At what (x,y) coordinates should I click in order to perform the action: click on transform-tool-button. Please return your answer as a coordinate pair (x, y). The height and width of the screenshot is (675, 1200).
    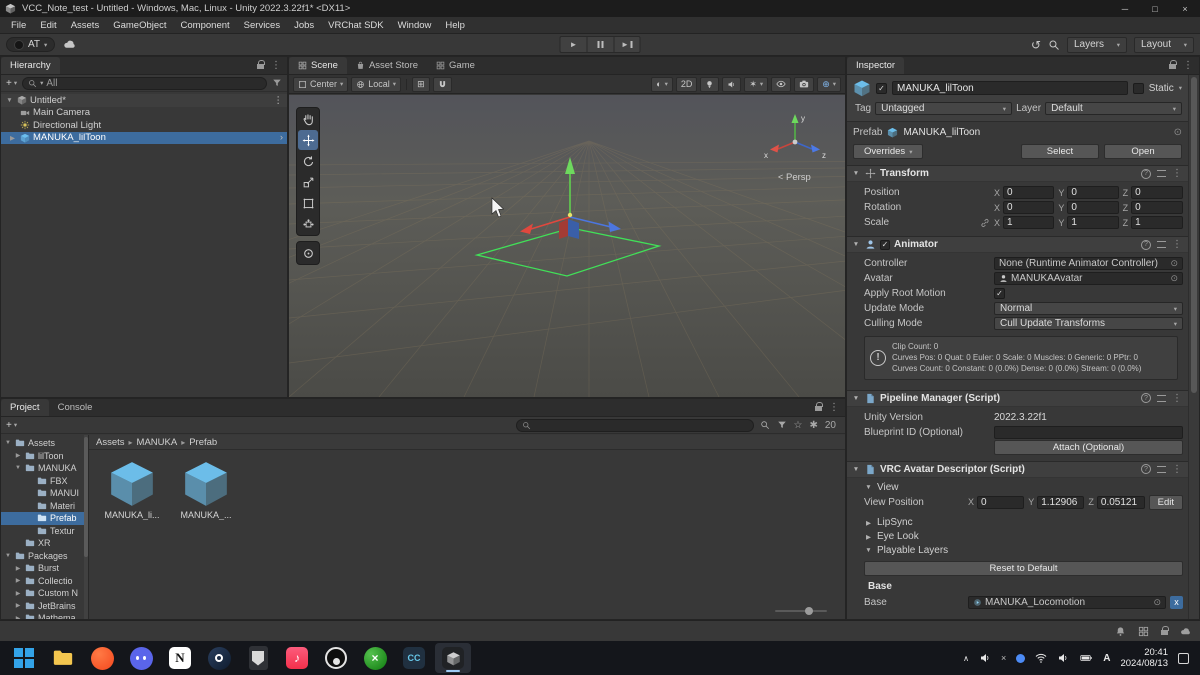
    Looking at the image, I should click on (308, 224).